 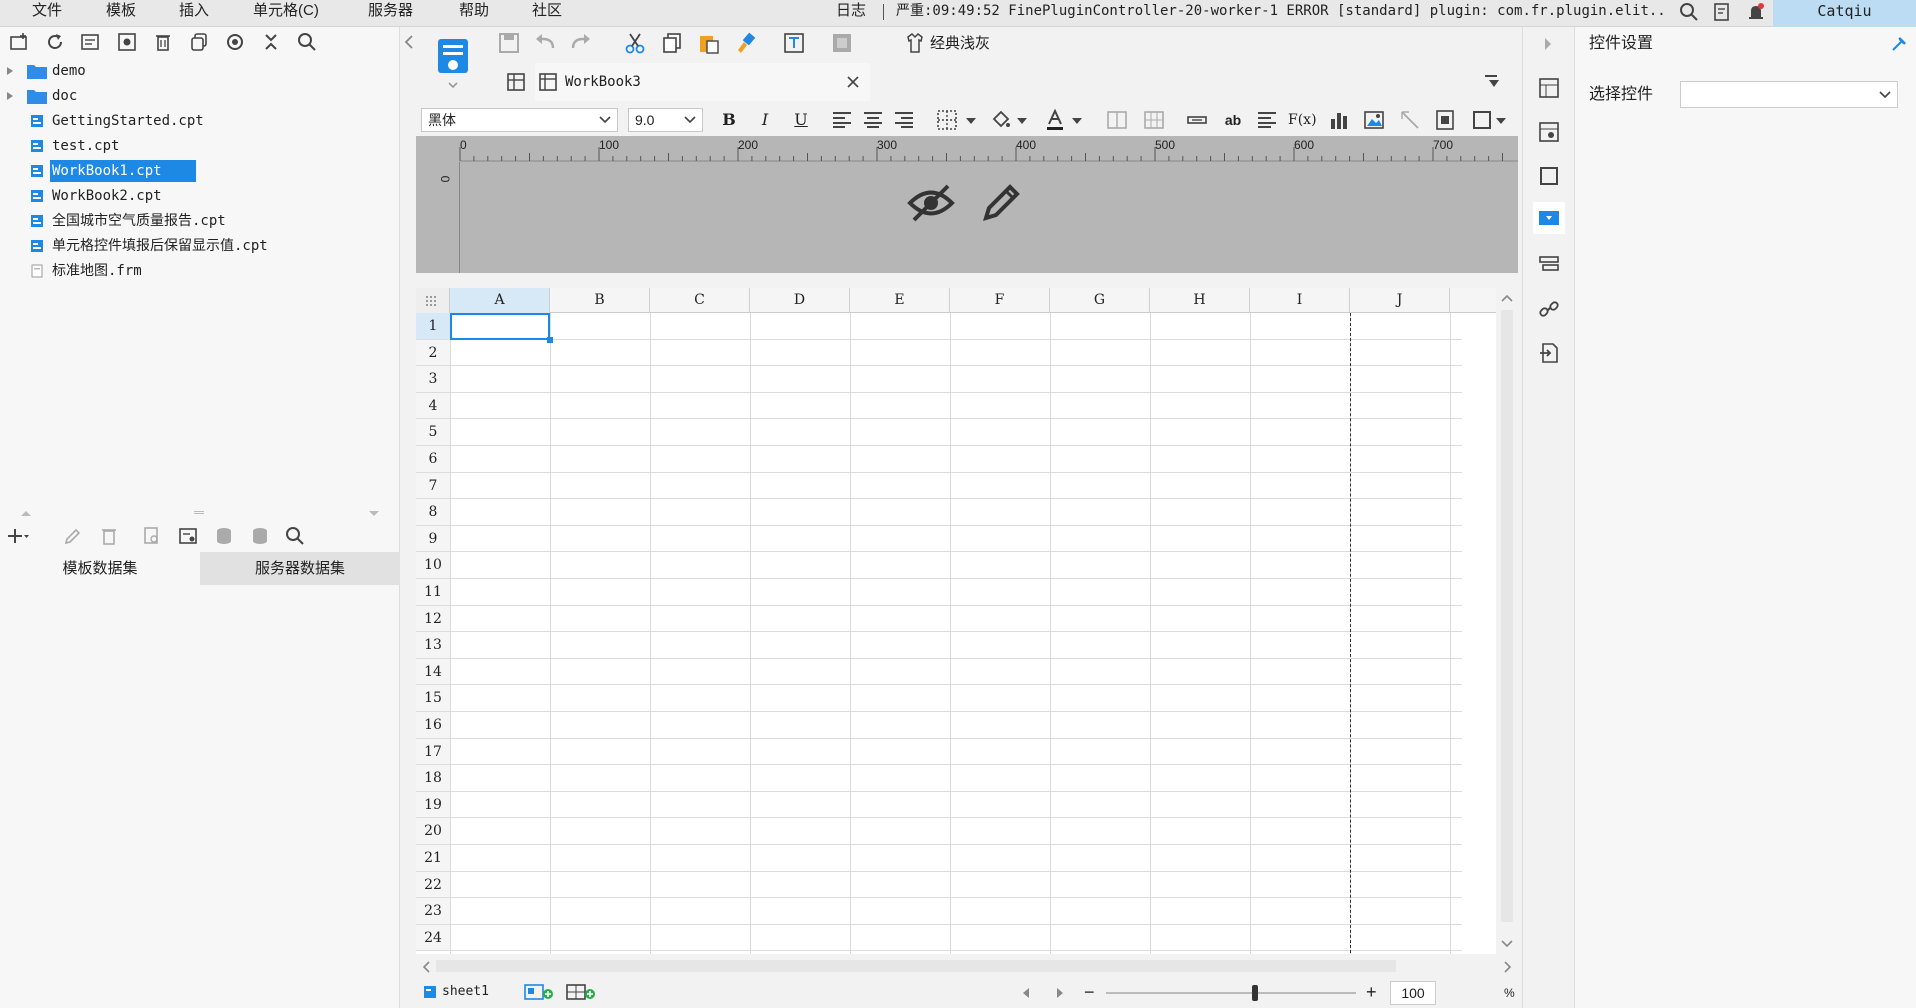 What do you see at coordinates (581, 992) in the screenshot?
I see `add-poly-sheet-icon` at bounding box center [581, 992].